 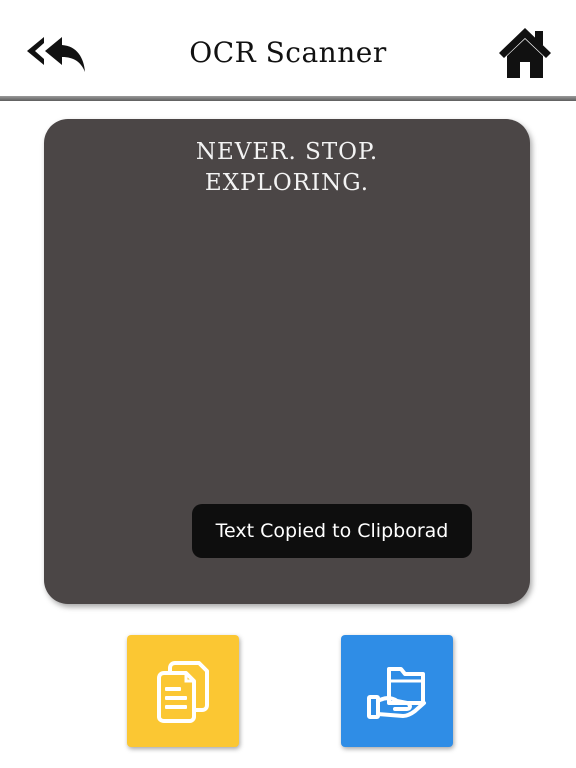 What do you see at coordinates (287, 168) in the screenshot?
I see `scanned-text: NEVER. STOP. EXPLORING.` at bounding box center [287, 168].